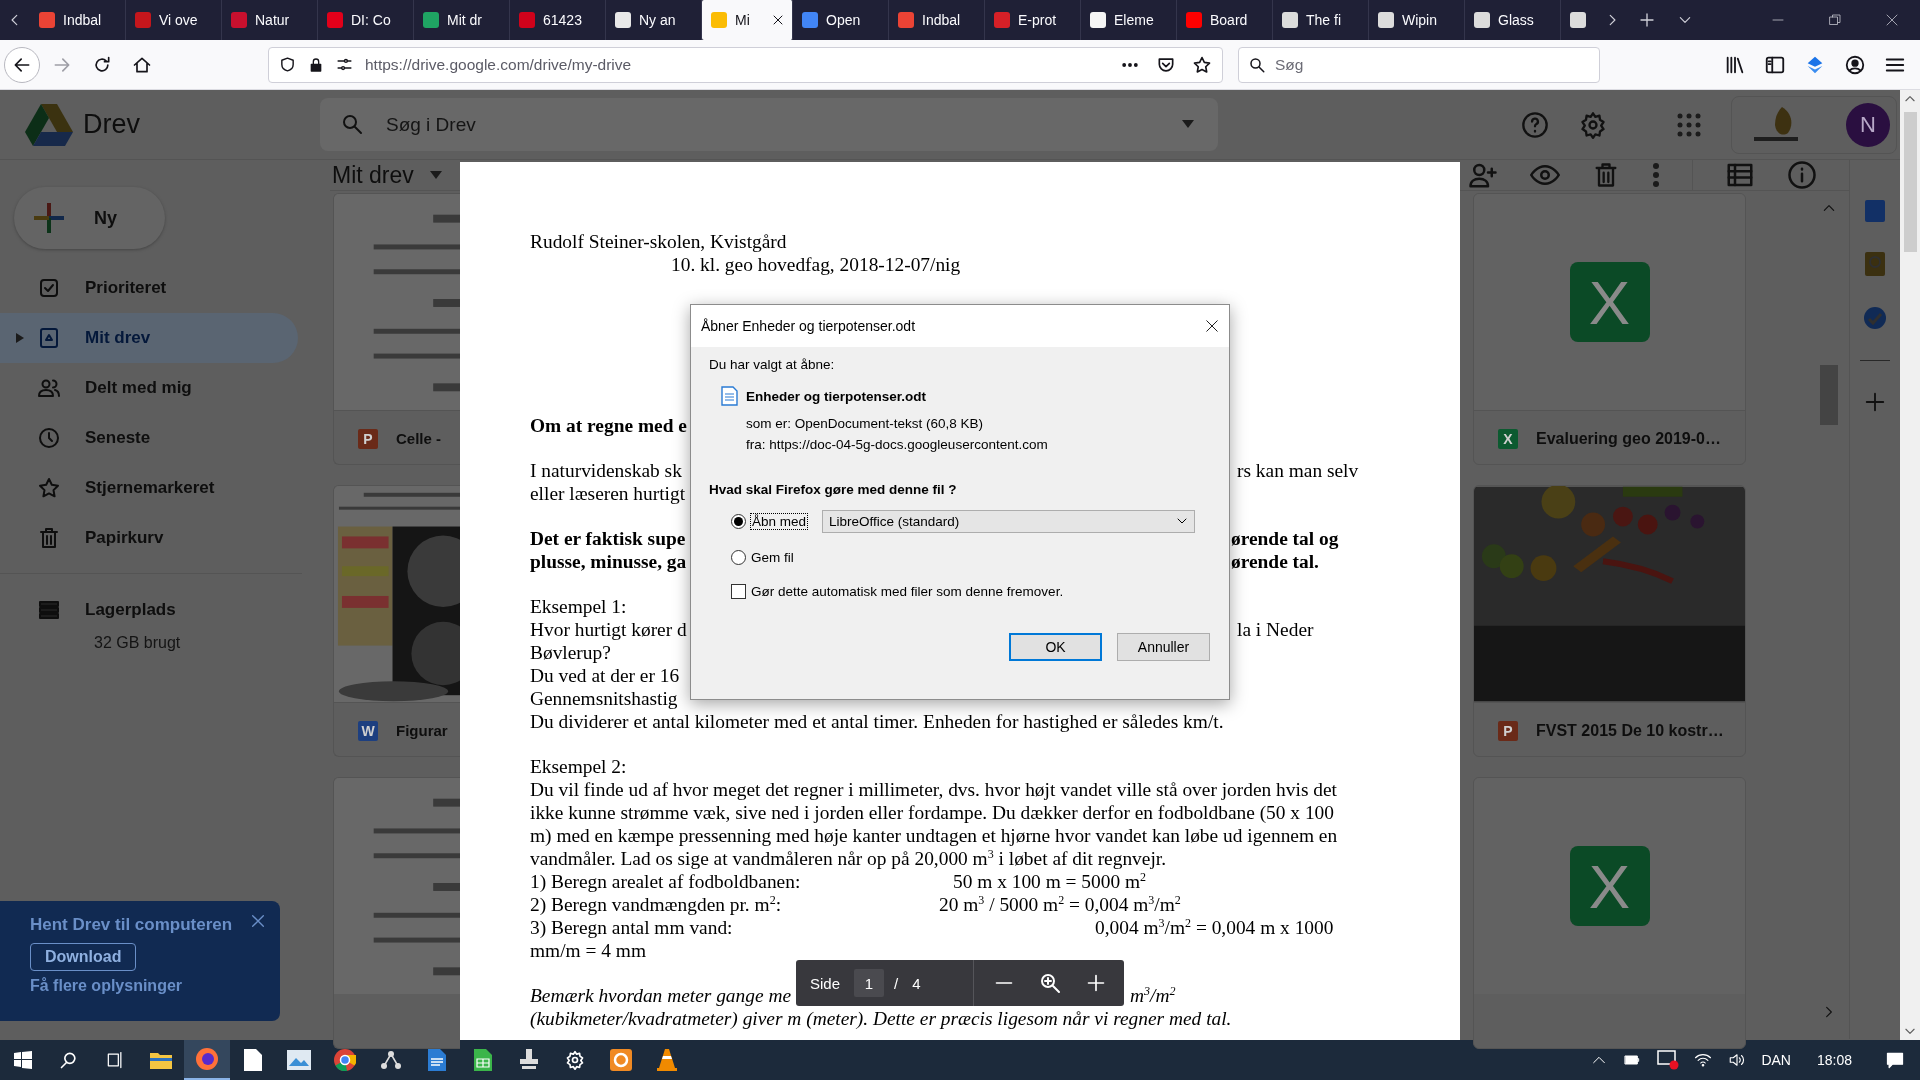 Image resolution: width=1920 pixels, height=1080 pixels. What do you see at coordinates (869, 983) in the screenshot?
I see `page-number-field: 1` at bounding box center [869, 983].